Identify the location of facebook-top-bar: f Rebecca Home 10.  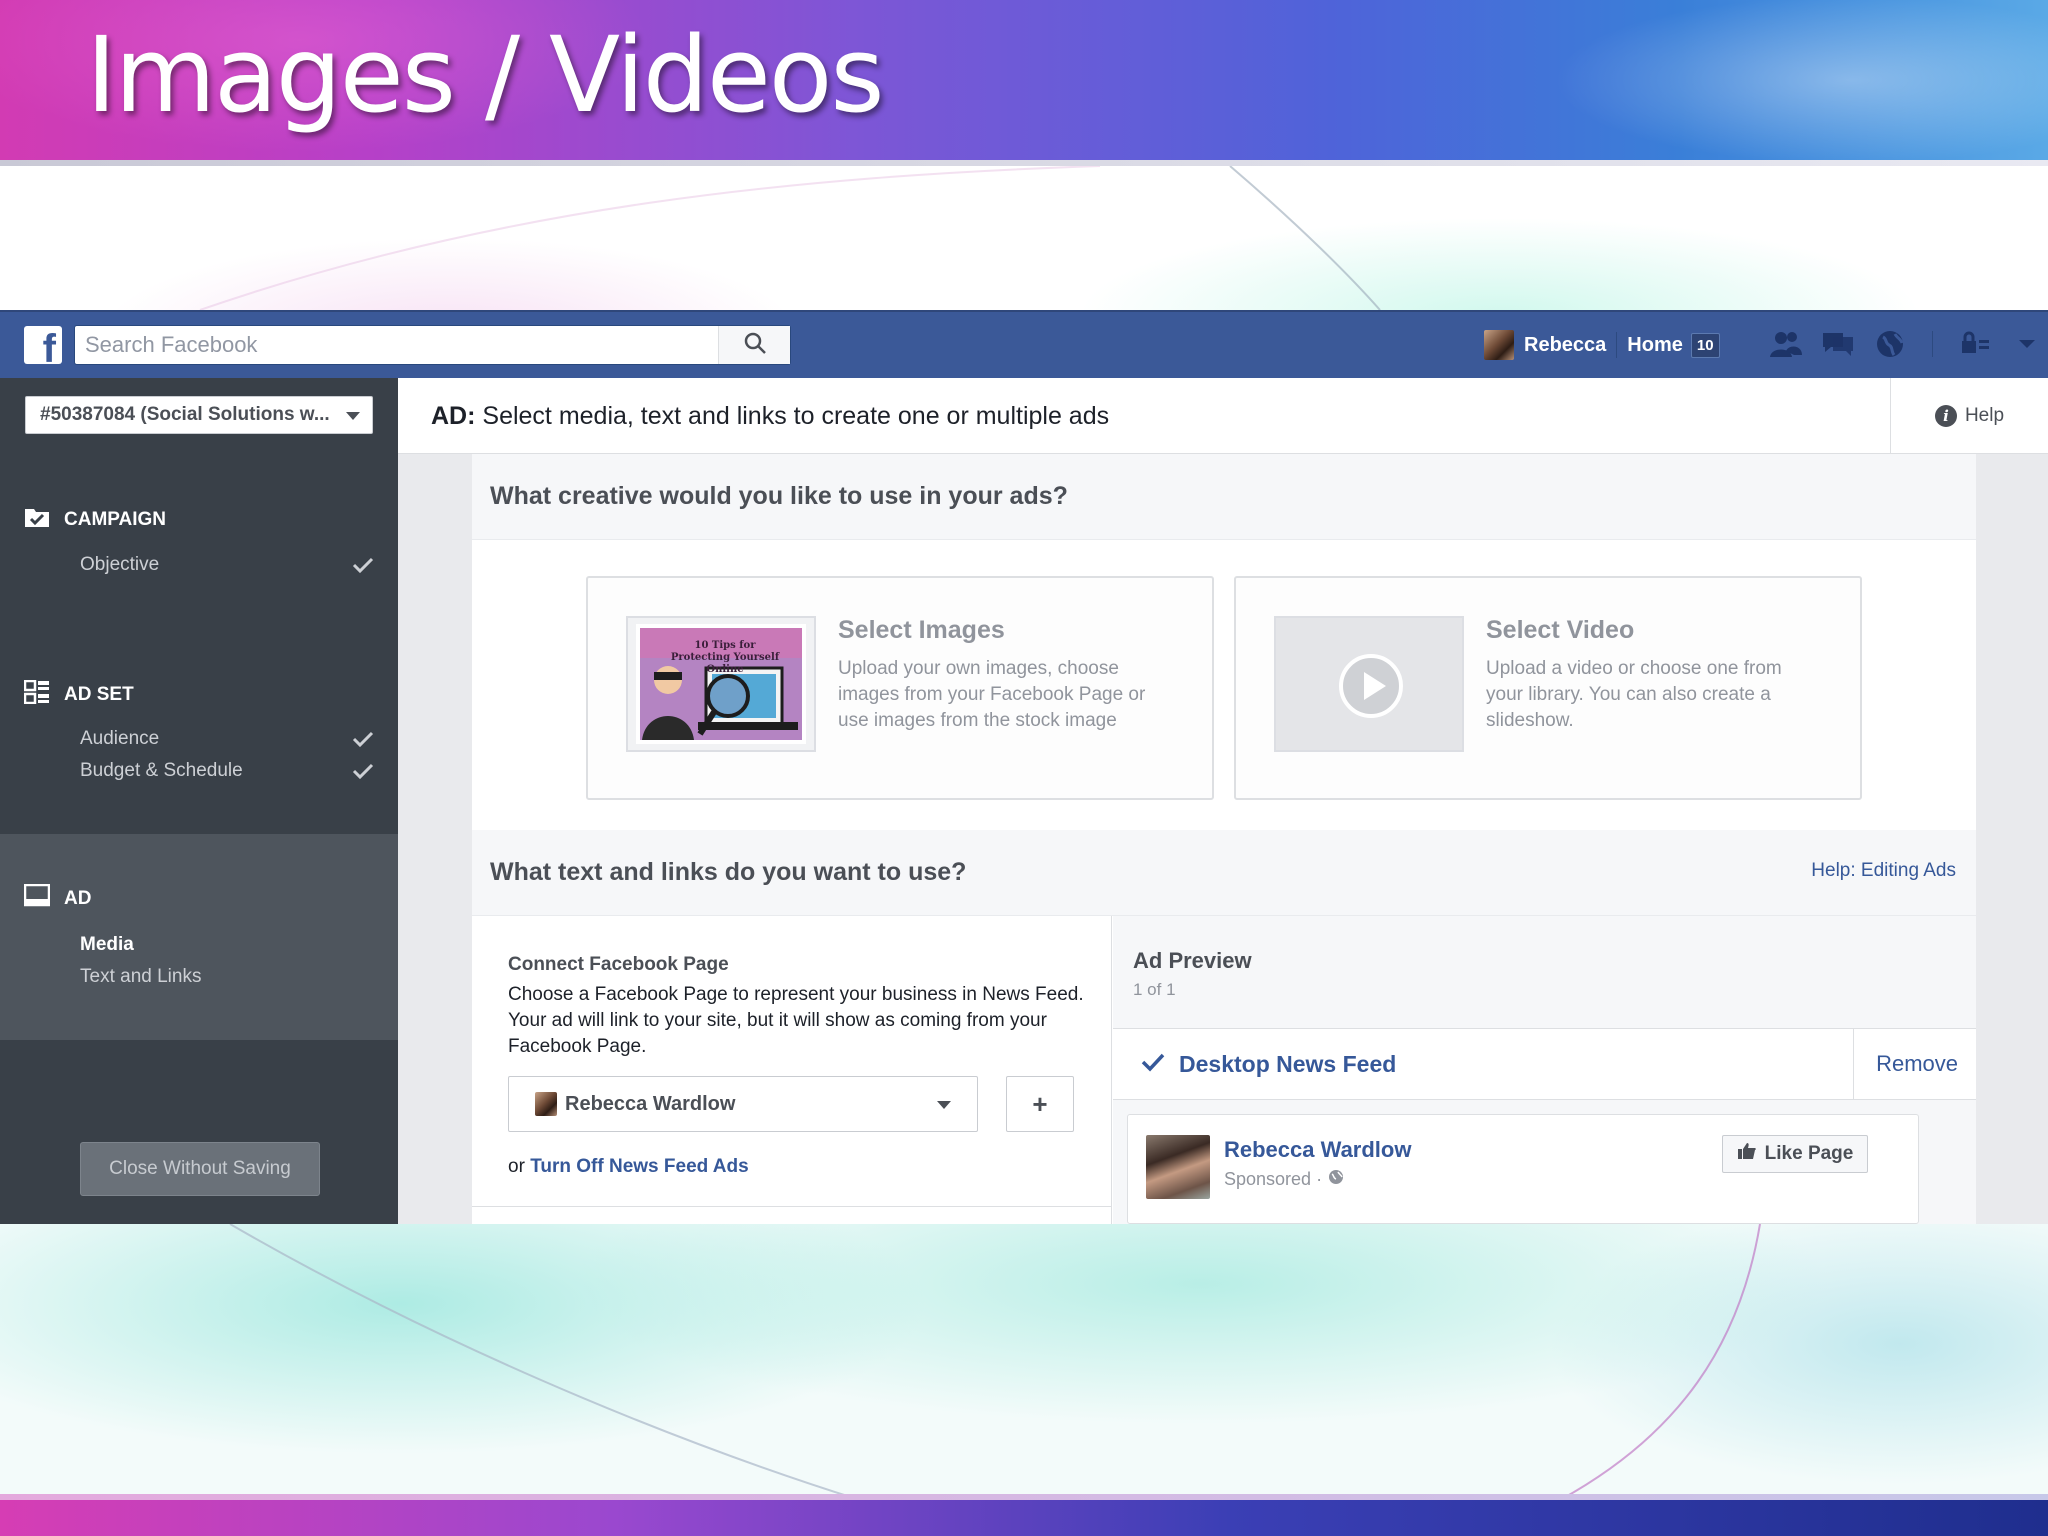
(1024, 344).